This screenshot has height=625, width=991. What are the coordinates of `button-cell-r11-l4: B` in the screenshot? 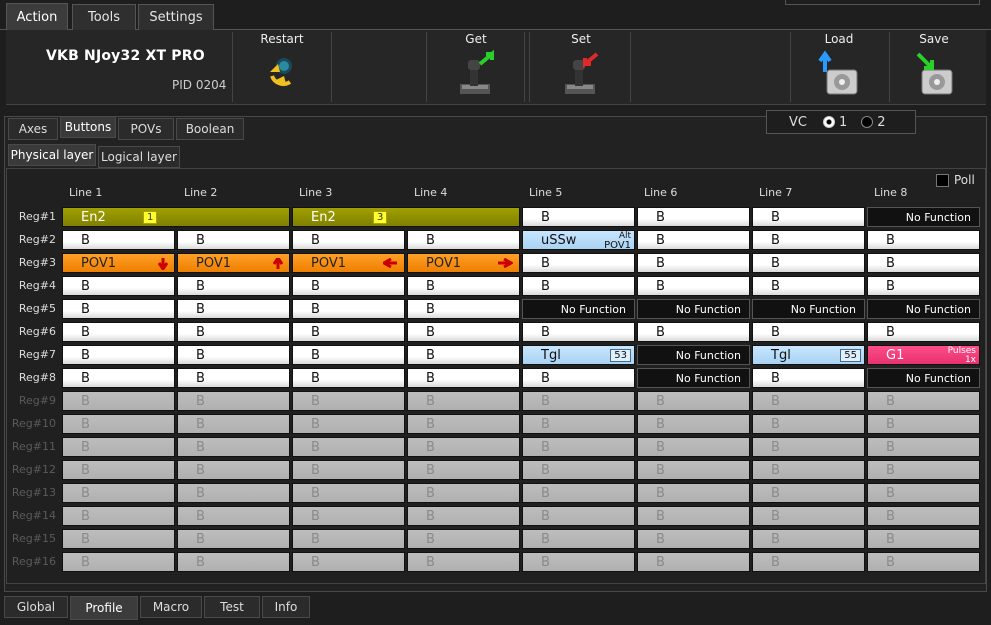 It's located at (463, 447).